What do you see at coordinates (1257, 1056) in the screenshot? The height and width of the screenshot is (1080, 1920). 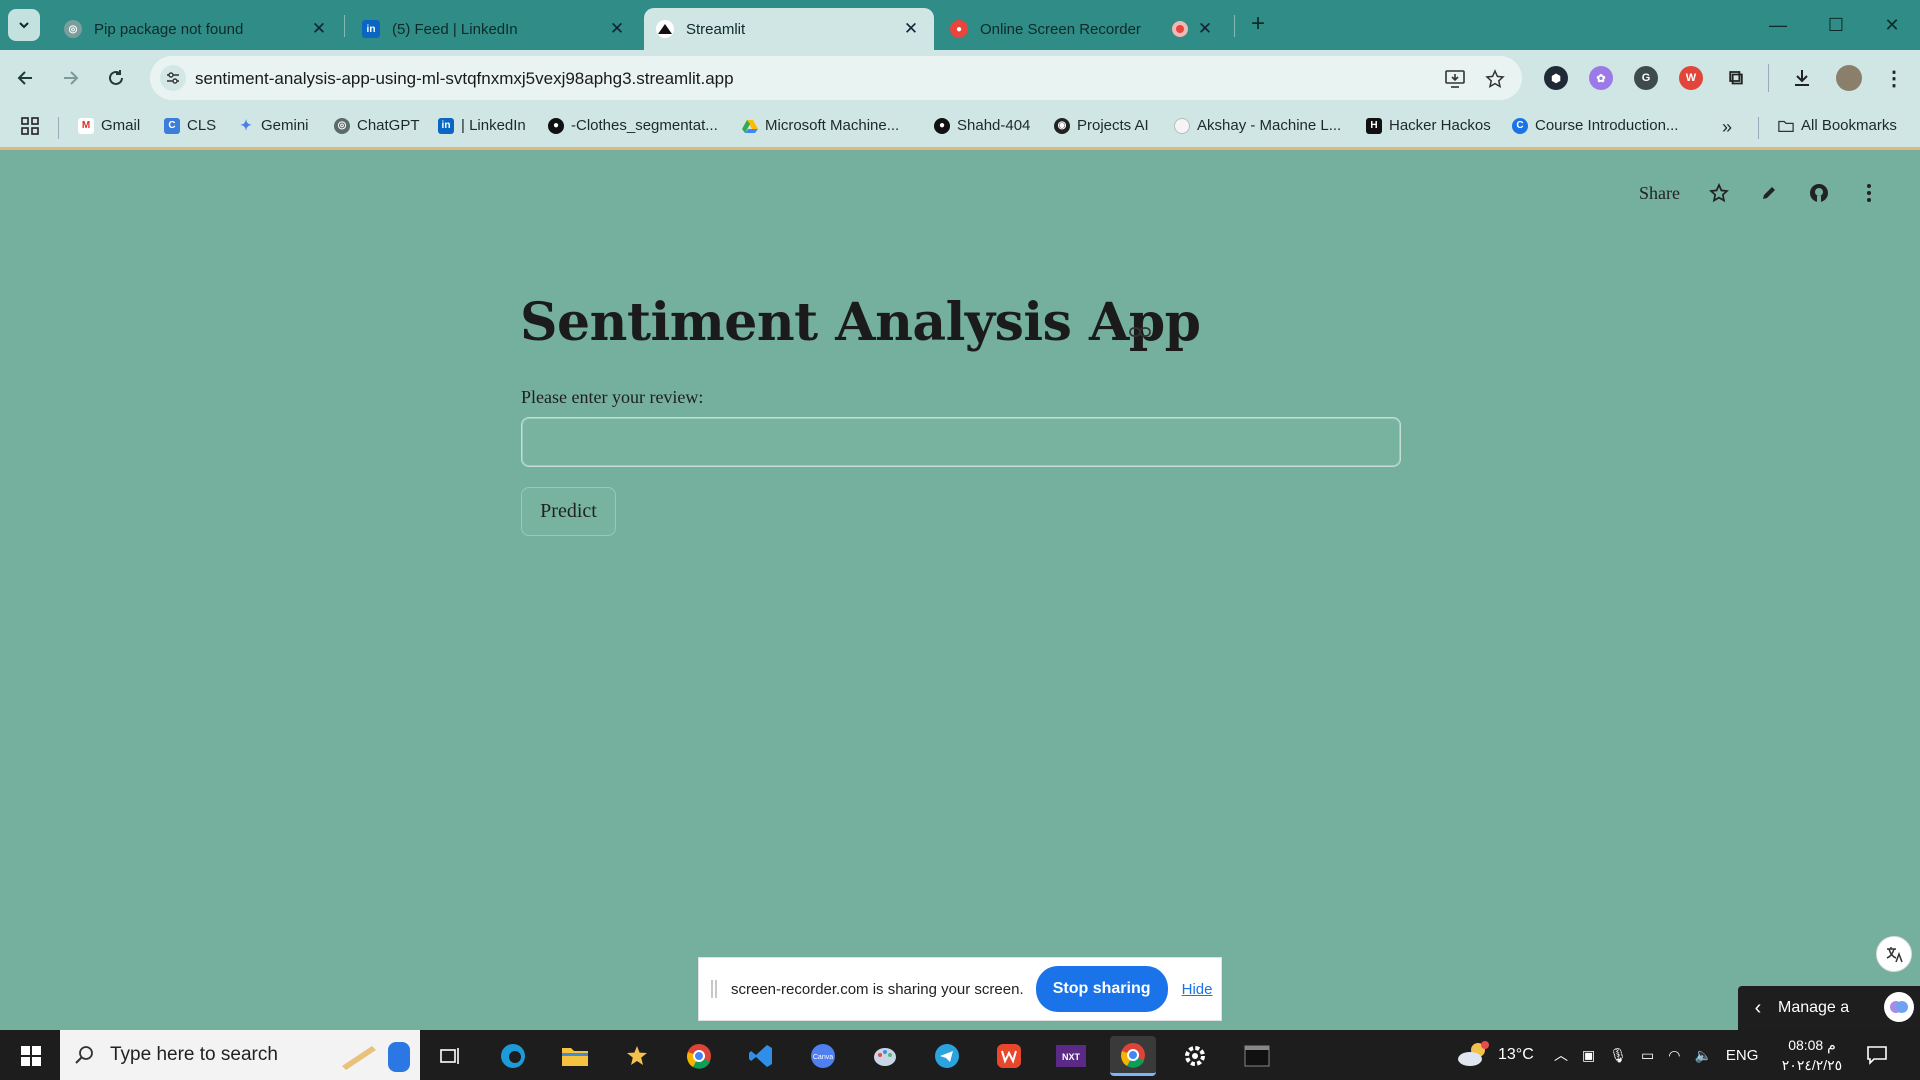 I see `terminal-icon` at bounding box center [1257, 1056].